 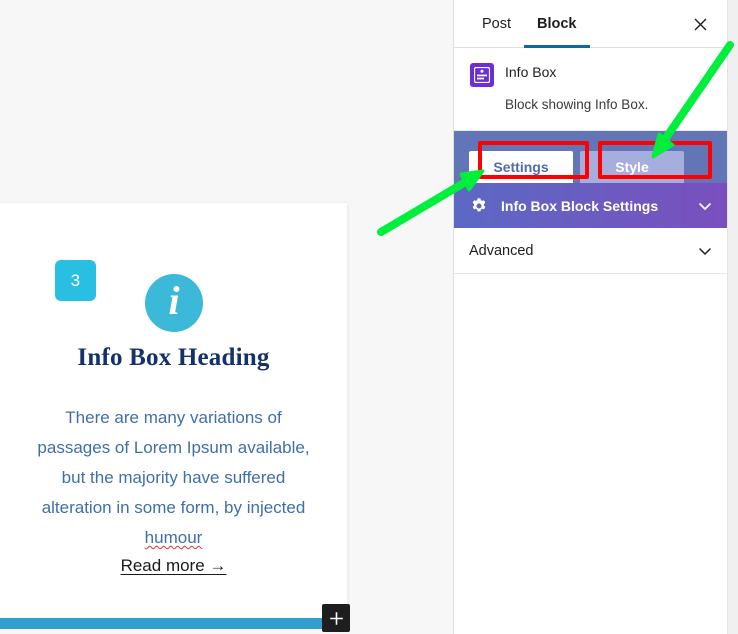 I want to click on chevron-down-icon-advanced, so click(x=705, y=251).